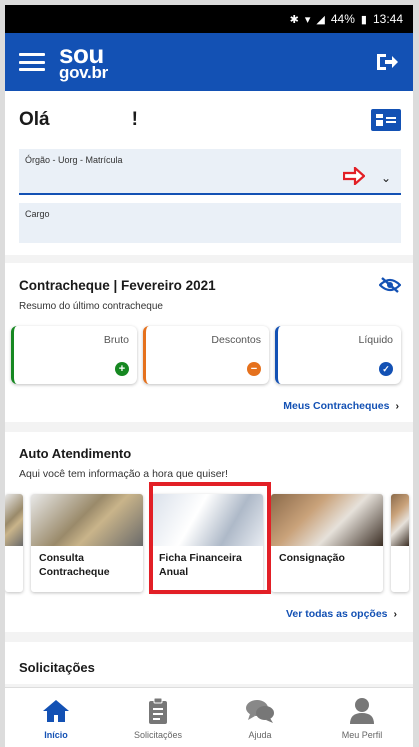 This screenshot has width=419, height=747. Describe the element at coordinates (236, 340) in the screenshot. I see `tile-descontos-label: Descontos` at that location.